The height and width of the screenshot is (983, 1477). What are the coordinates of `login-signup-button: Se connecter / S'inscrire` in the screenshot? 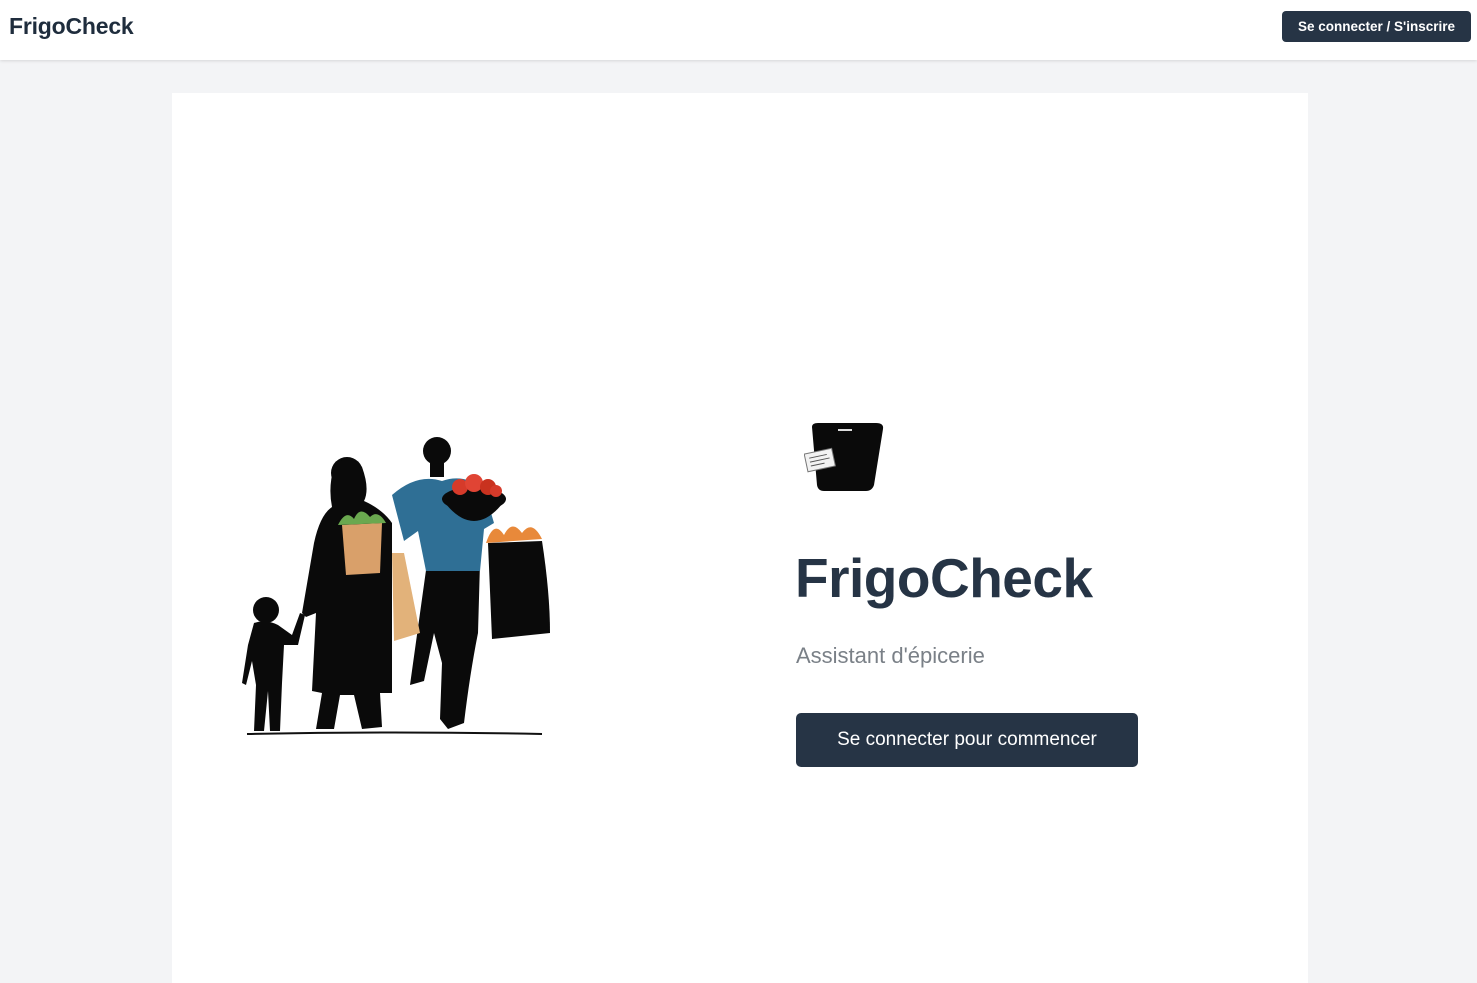 It's located at (1376, 26).